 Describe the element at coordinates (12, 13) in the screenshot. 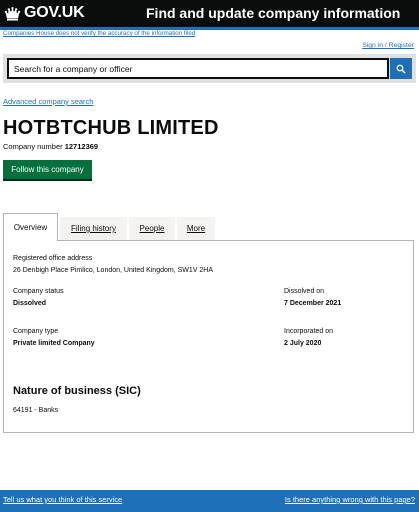

I see `crown-icon` at that location.